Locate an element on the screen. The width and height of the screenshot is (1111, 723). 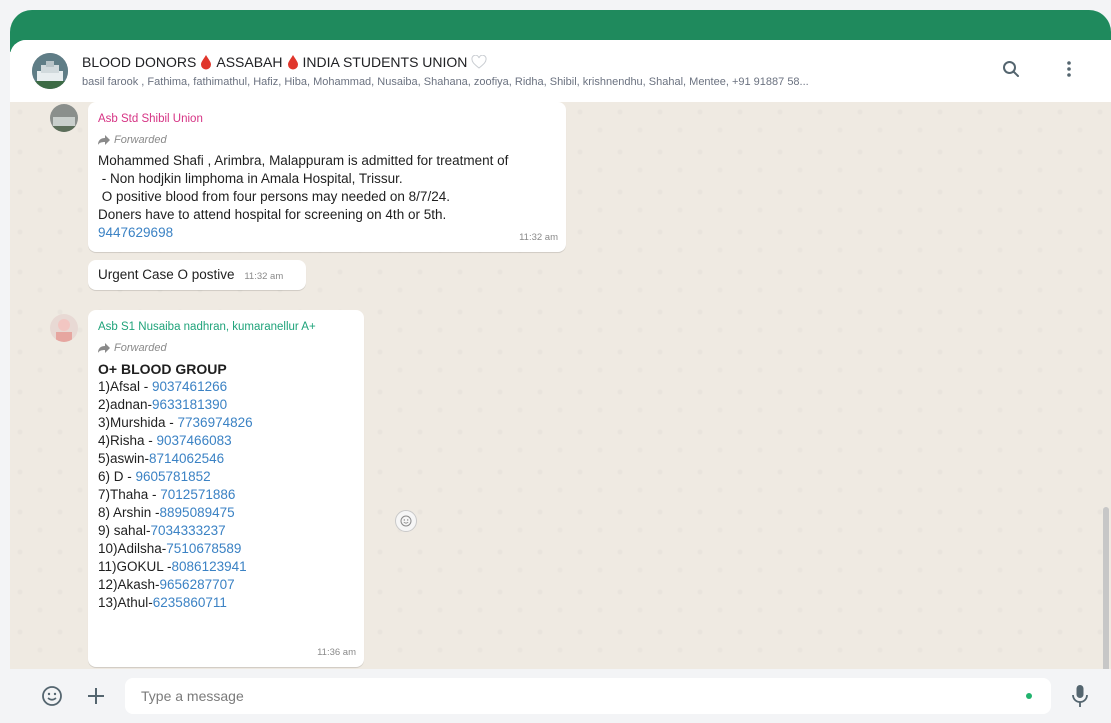
donor-row: 12)Akash-9656287707 is located at coordinates (226, 585).